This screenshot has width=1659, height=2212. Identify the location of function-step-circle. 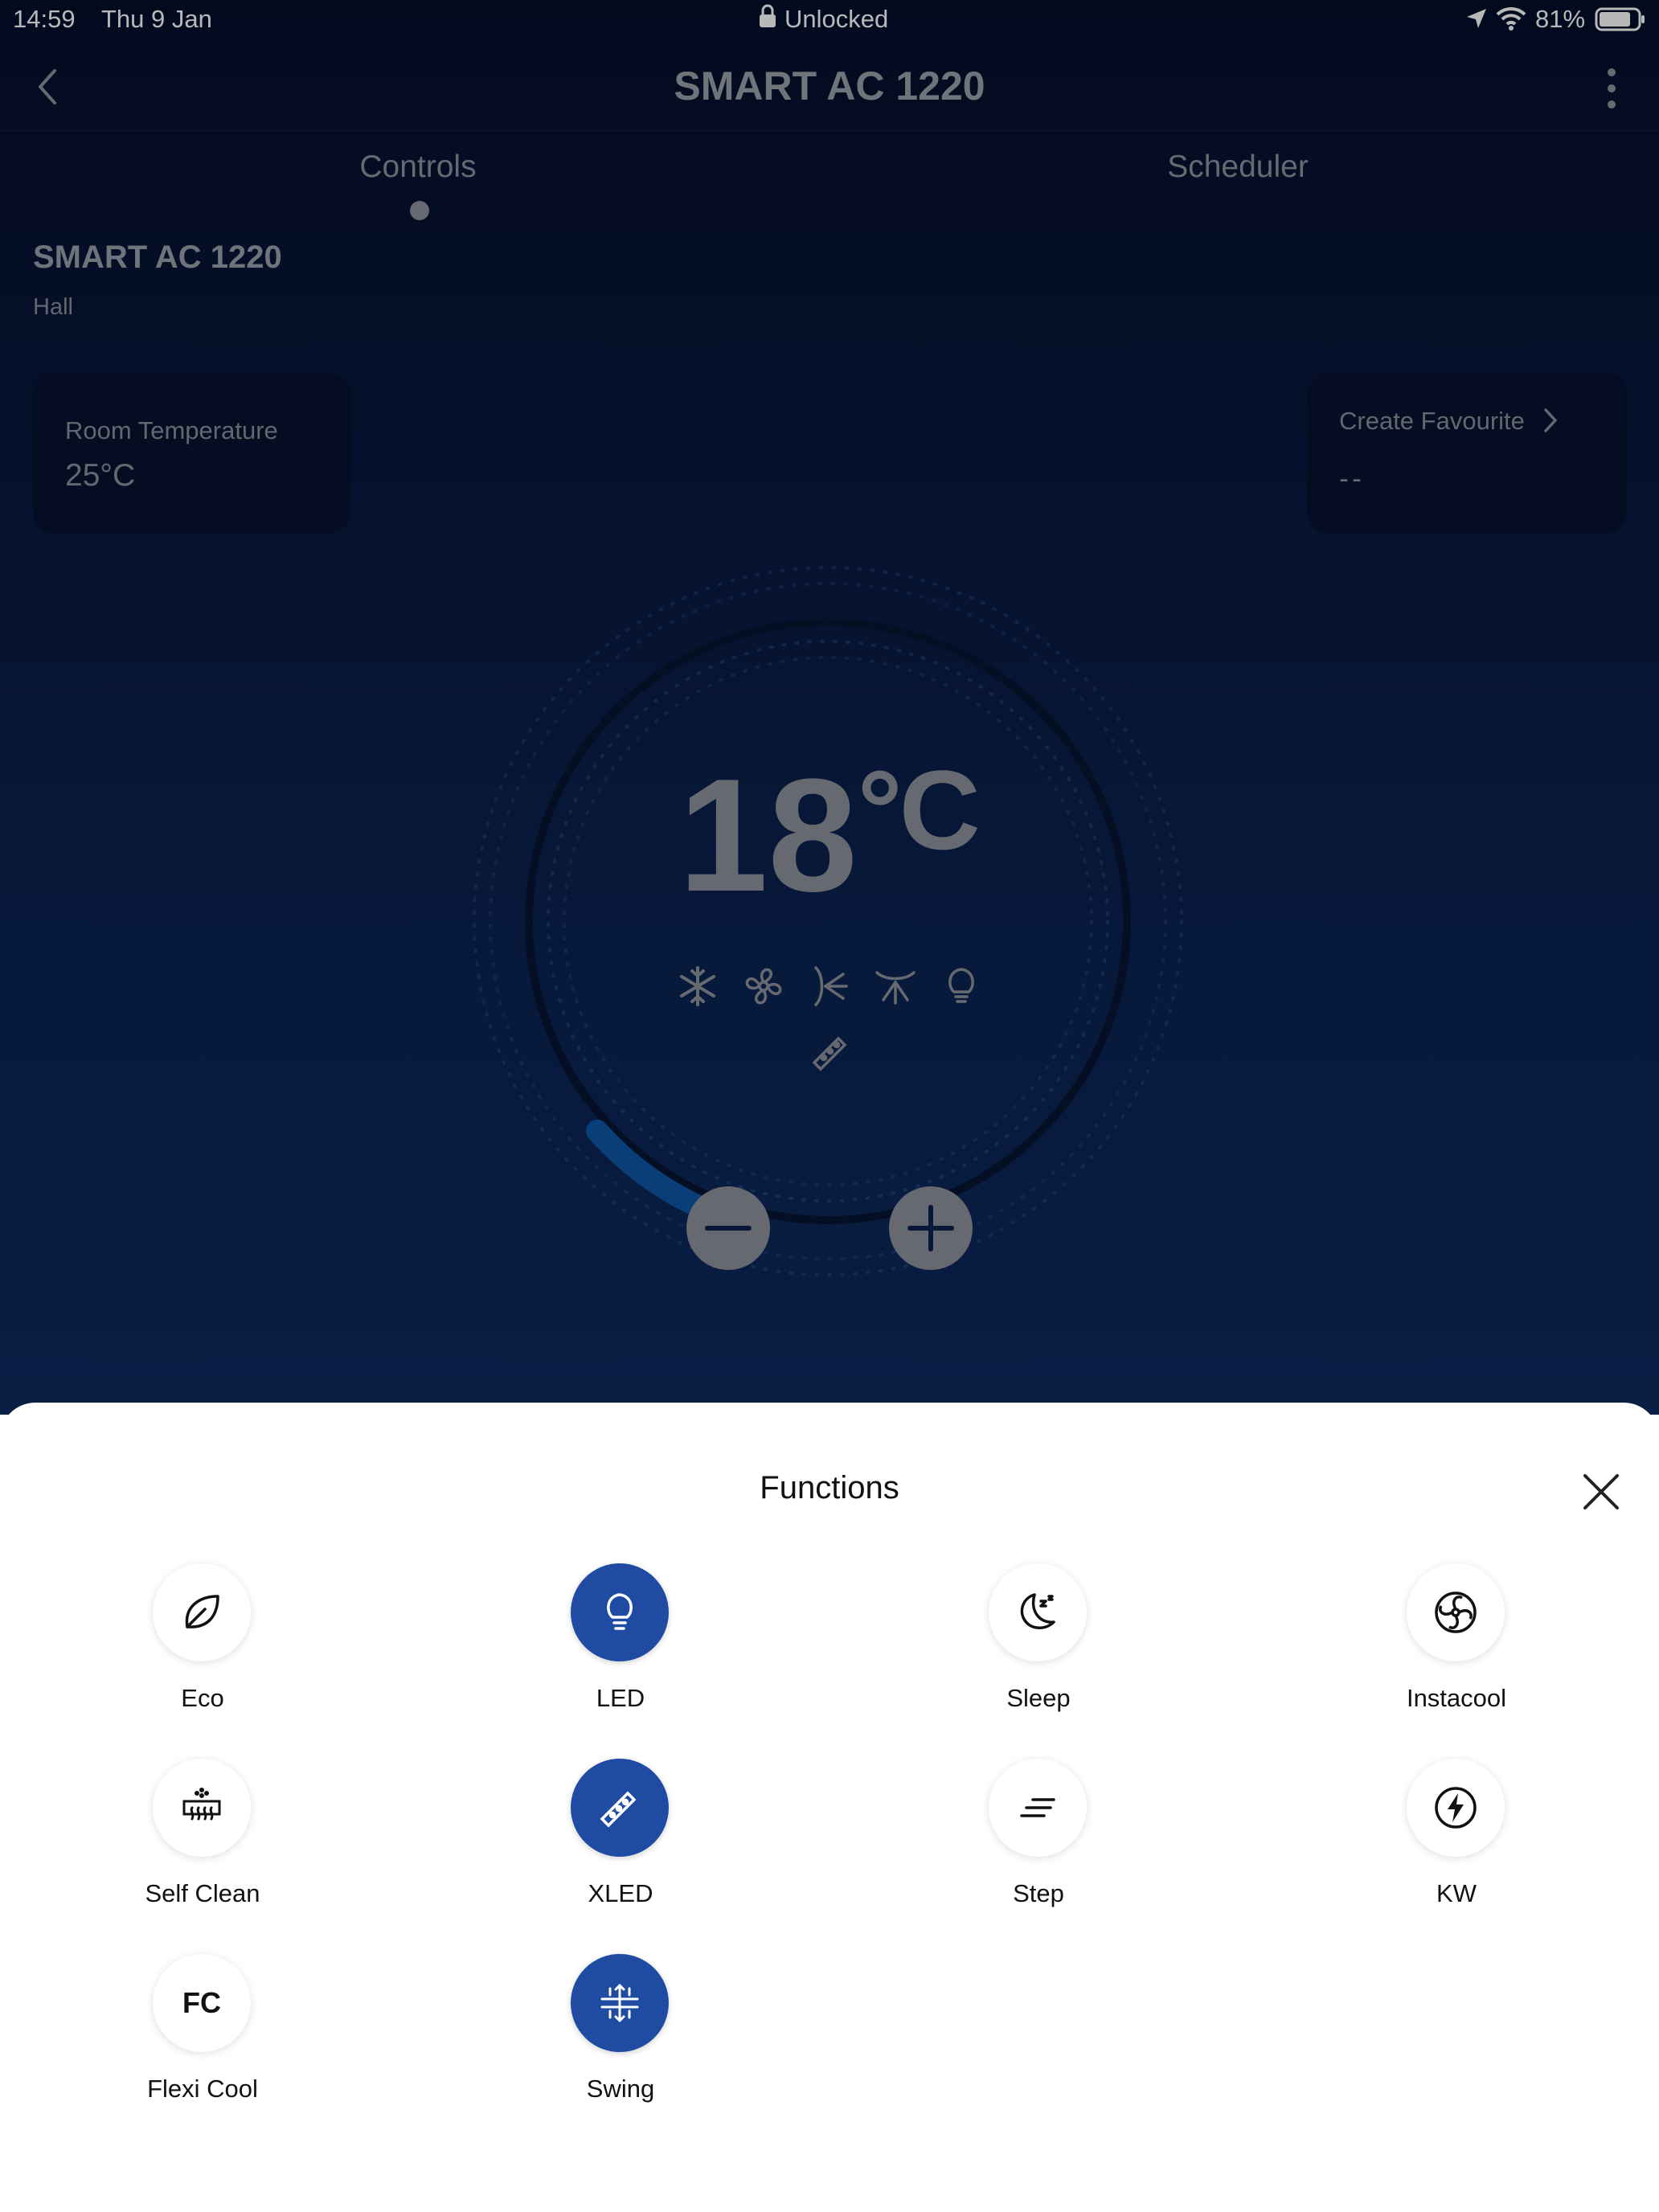
(1038, 1808).